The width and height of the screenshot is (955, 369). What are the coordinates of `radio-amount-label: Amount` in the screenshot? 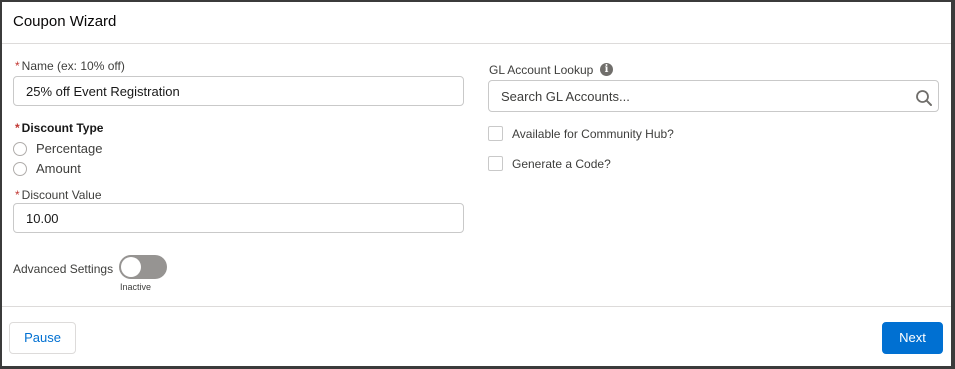 It's located at (58, 168).